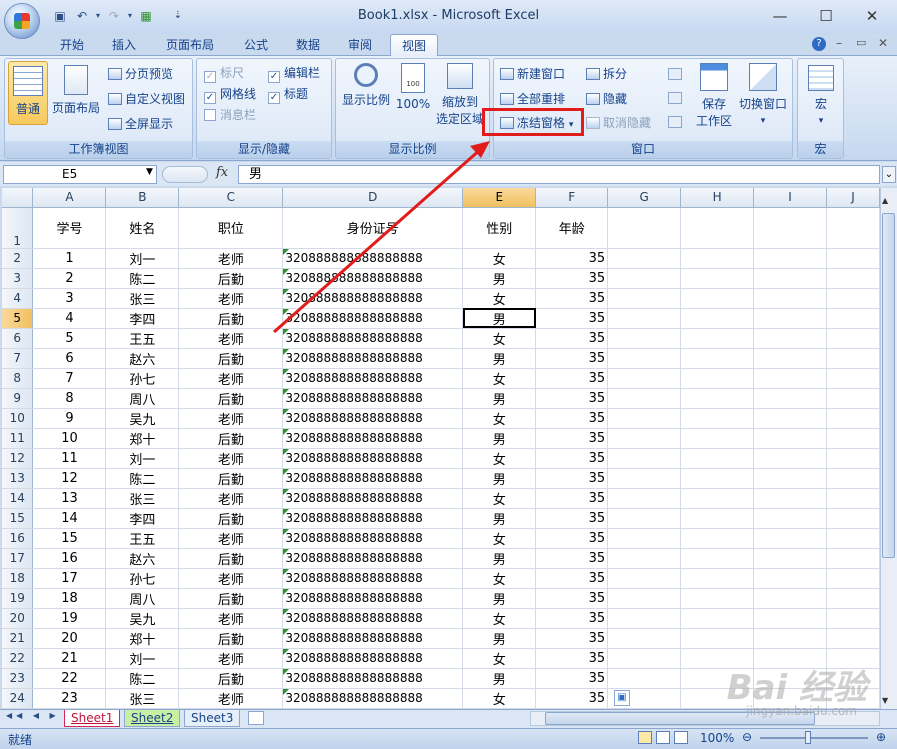 The width and height of the screenshot is (897, 749). Describe the element at coordinates (18, 378) in the screenshot. I see `row-header: 8` at that location.